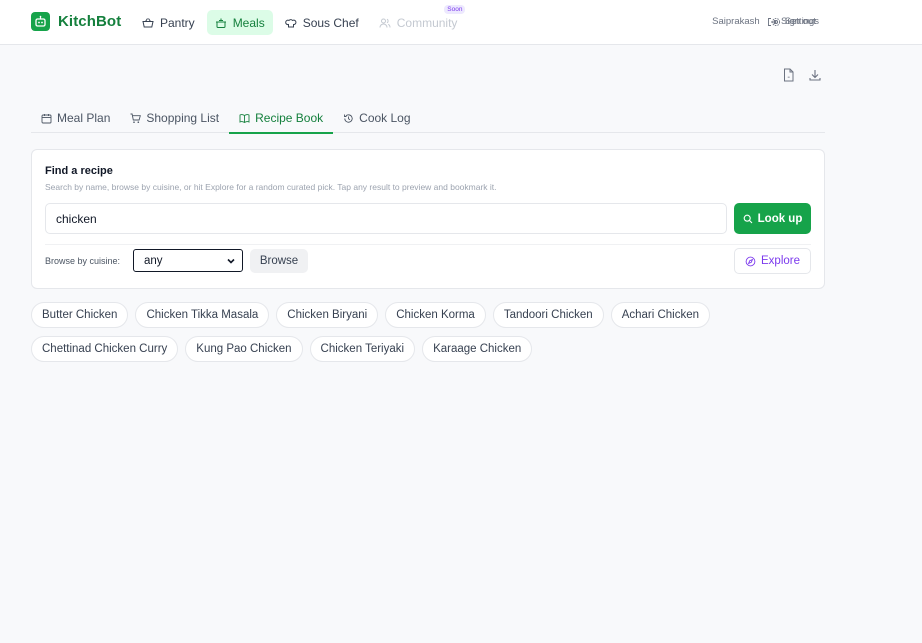 This screenshot has width=922, height=643. Describe the element at coordinates (802, 75) in the screenshot. I see `header-actions: ≡` at that location.